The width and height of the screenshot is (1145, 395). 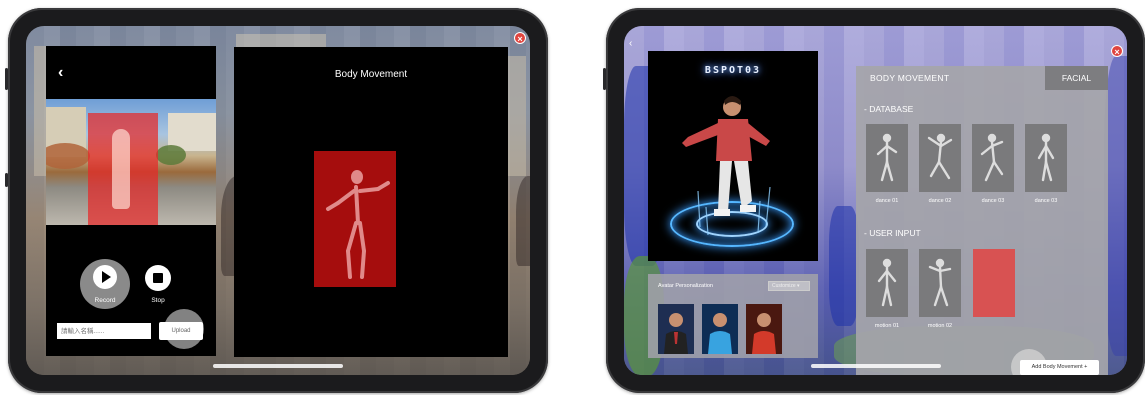 What do you see at coordinates (982, 78) in the screenshot?
I see `library-header: BODY MOVEMENT FACIAL` at bounding box center [982, 78].